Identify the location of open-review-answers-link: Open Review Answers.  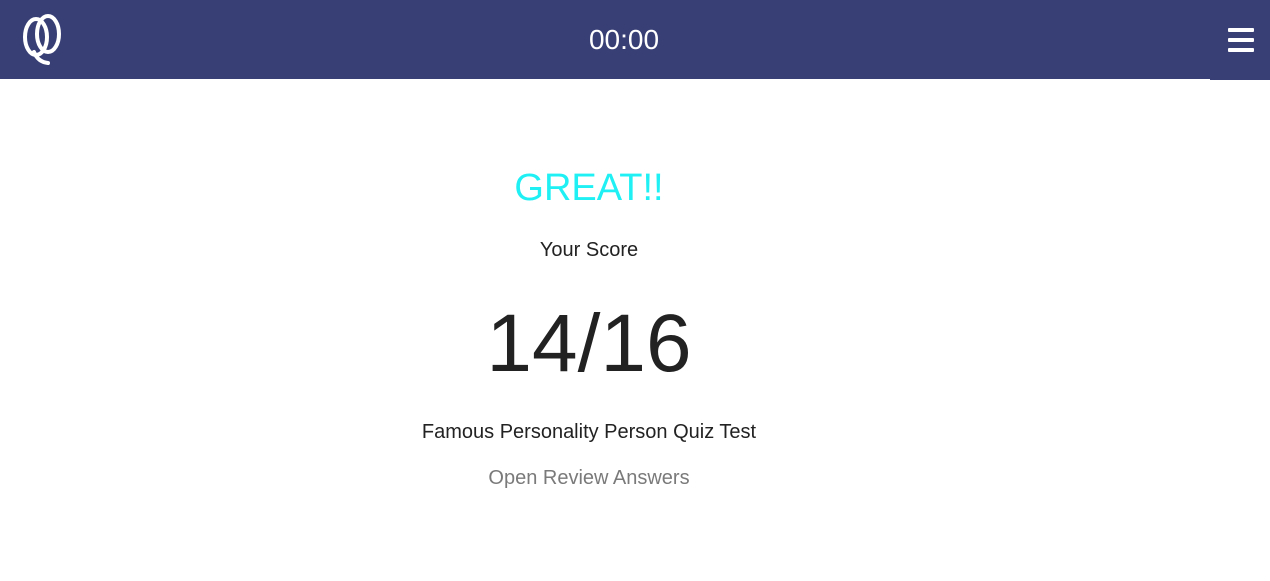
(589, 478).